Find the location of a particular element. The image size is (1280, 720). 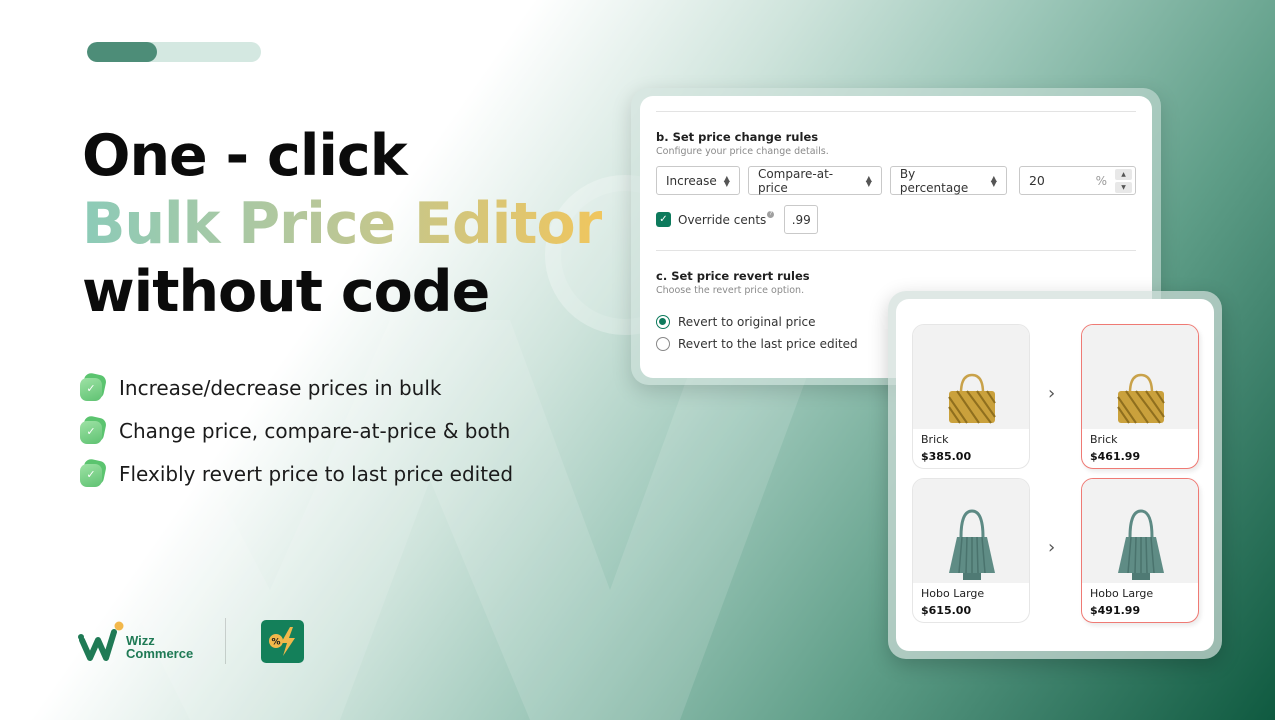

headline-line-1: One - click is located at coordinates (245, 156).